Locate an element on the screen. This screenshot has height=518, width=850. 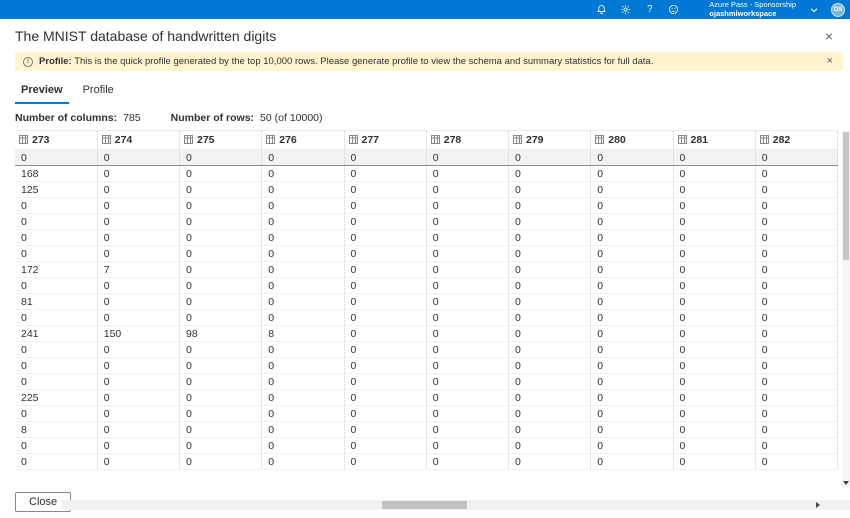
panel-close-icon: × is located at coordinates (829, 36).